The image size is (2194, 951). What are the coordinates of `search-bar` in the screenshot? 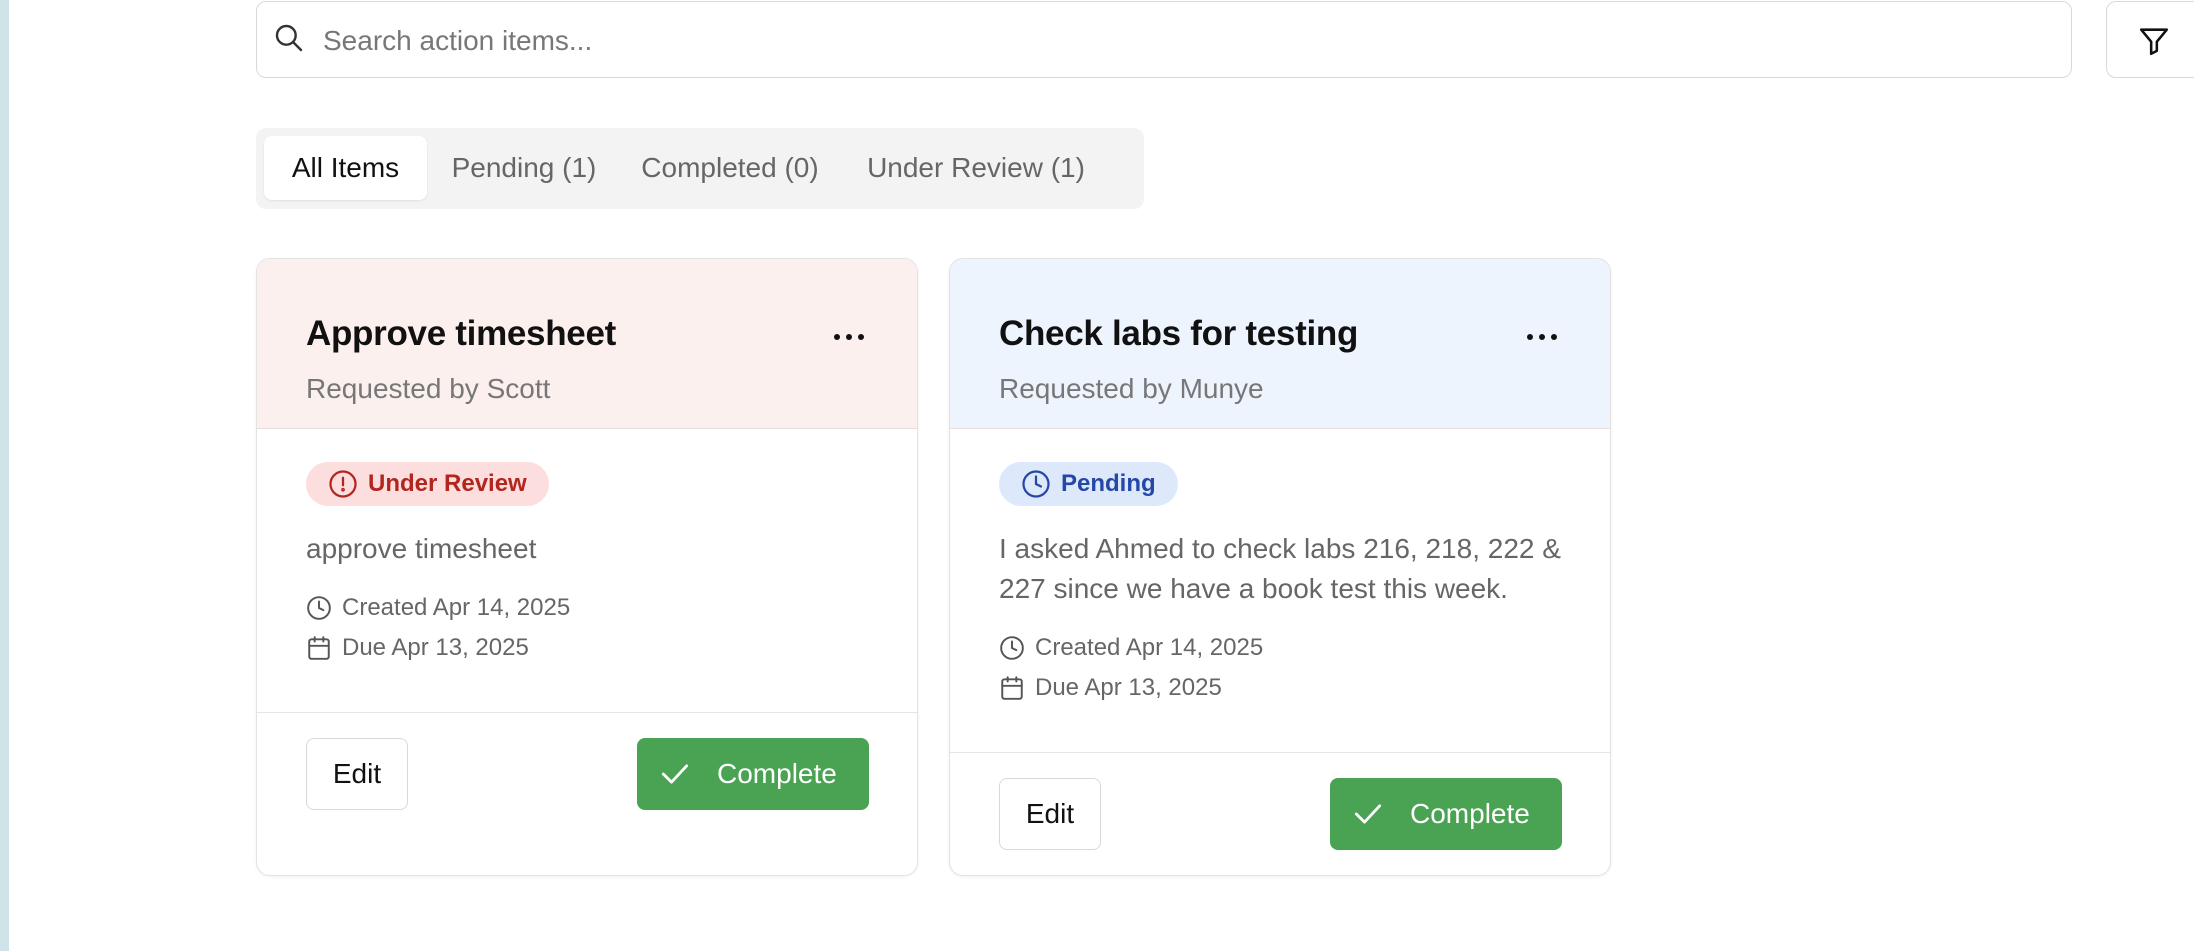 It's located at (1164, 39).